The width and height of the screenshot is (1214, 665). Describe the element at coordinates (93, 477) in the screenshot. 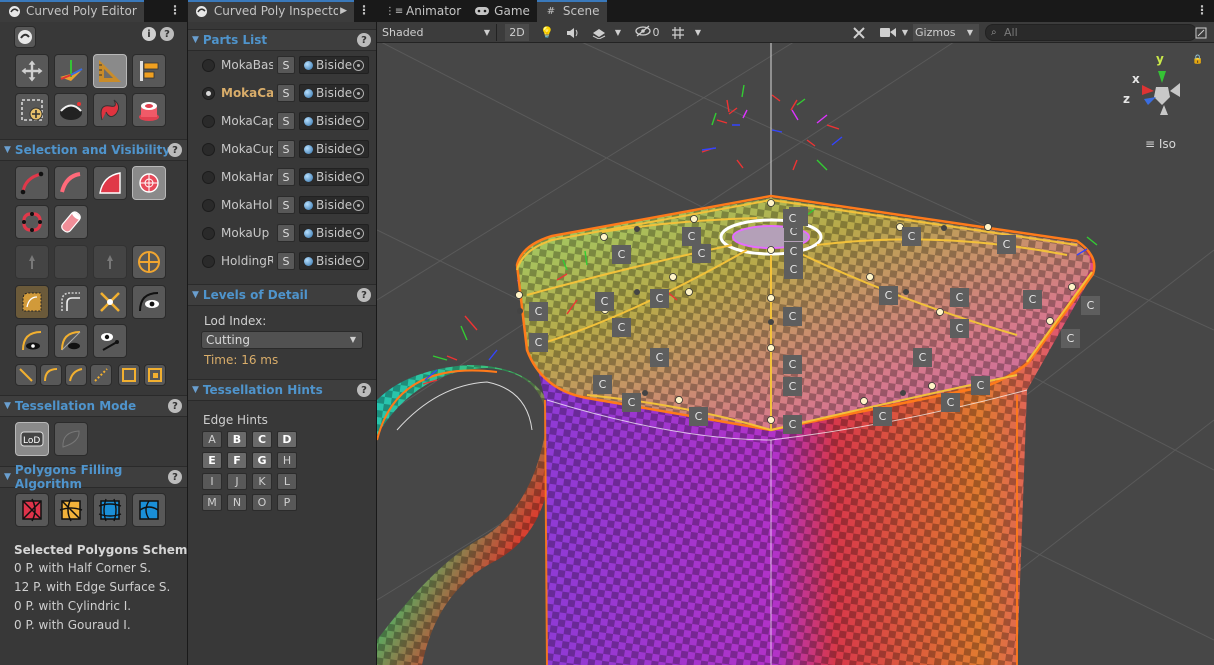

I see `section-filling-algorithm: ▼ Polygons Filling Algorithm` at that location.